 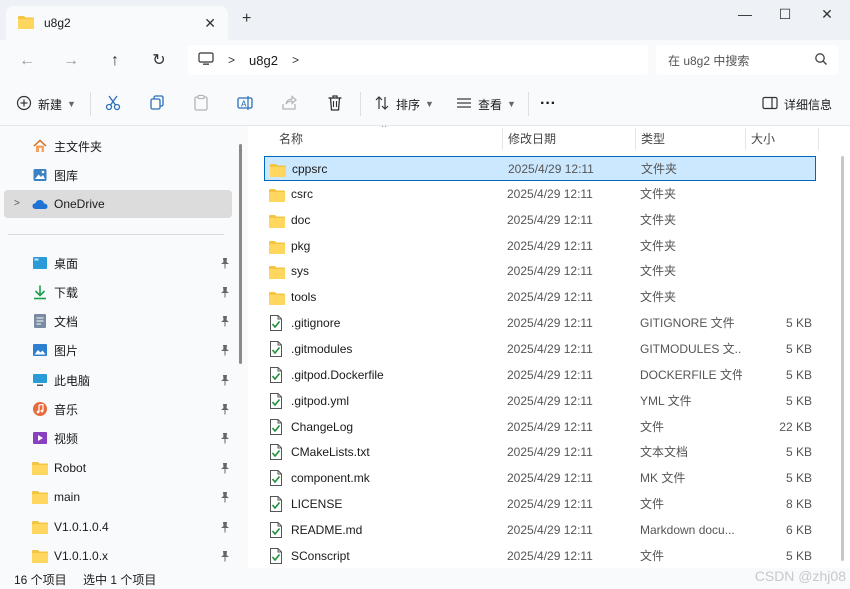 I want to click on sort-button-label: 排序, so click(x=408, y=104).